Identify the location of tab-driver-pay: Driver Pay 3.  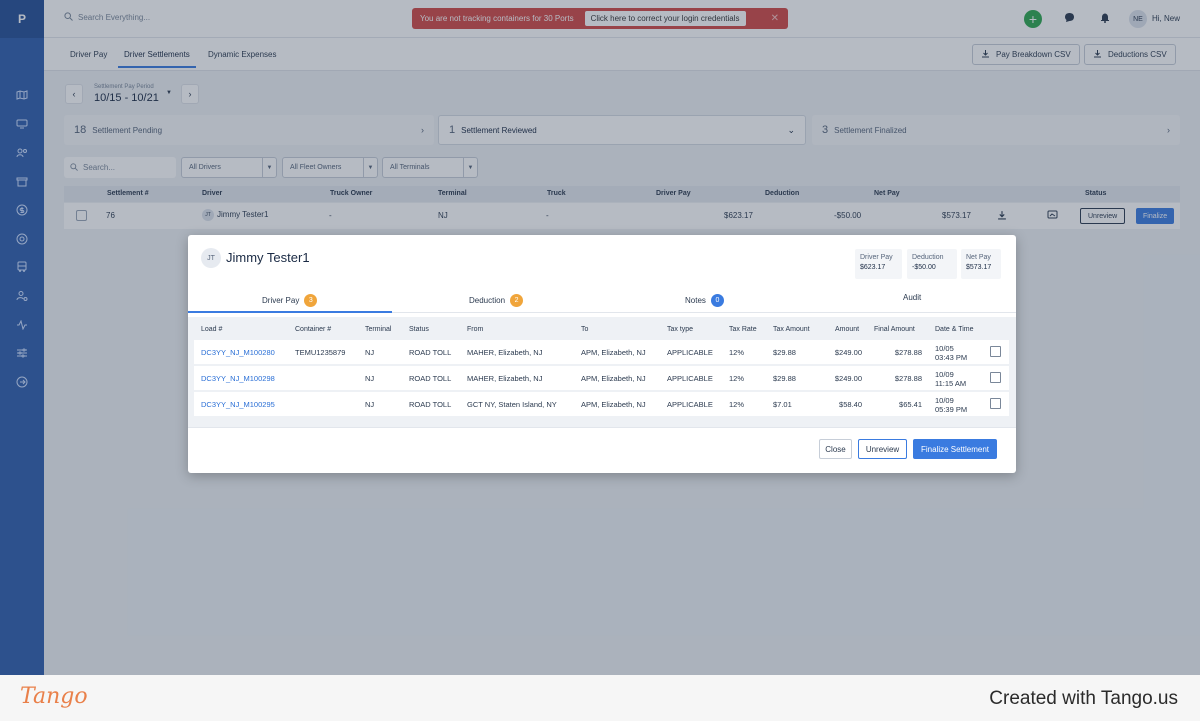
(290, 300).